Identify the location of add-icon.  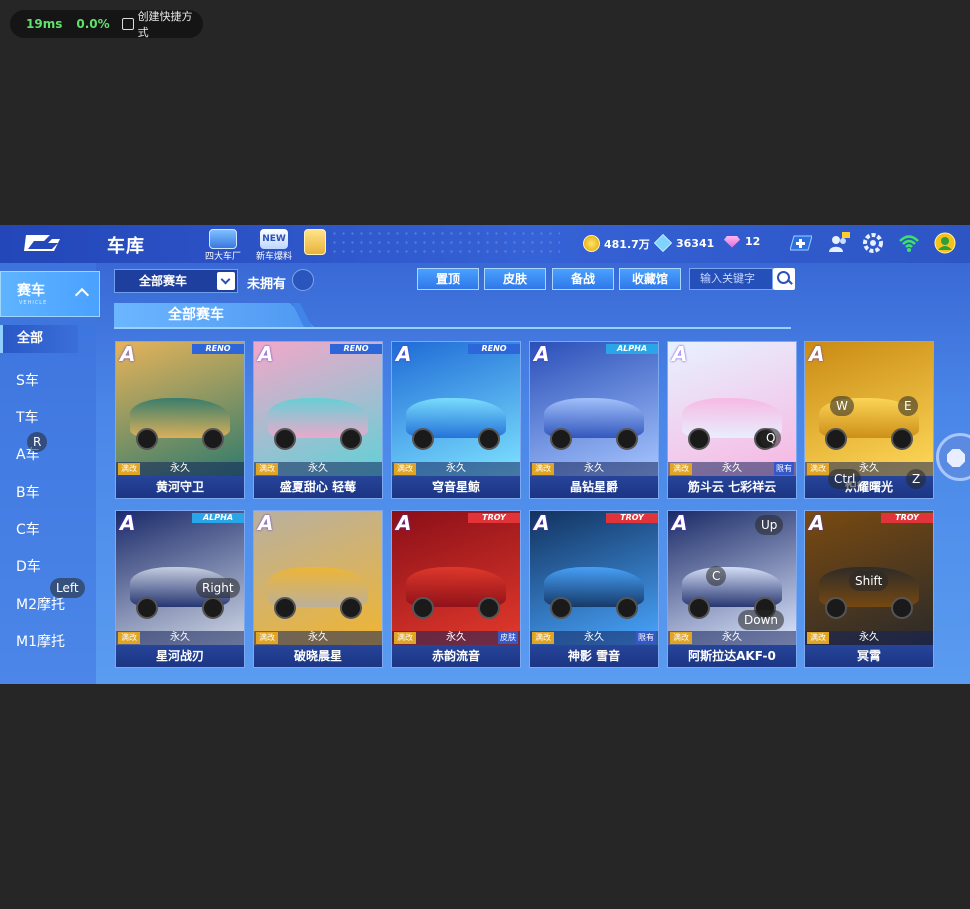
(801, 243).